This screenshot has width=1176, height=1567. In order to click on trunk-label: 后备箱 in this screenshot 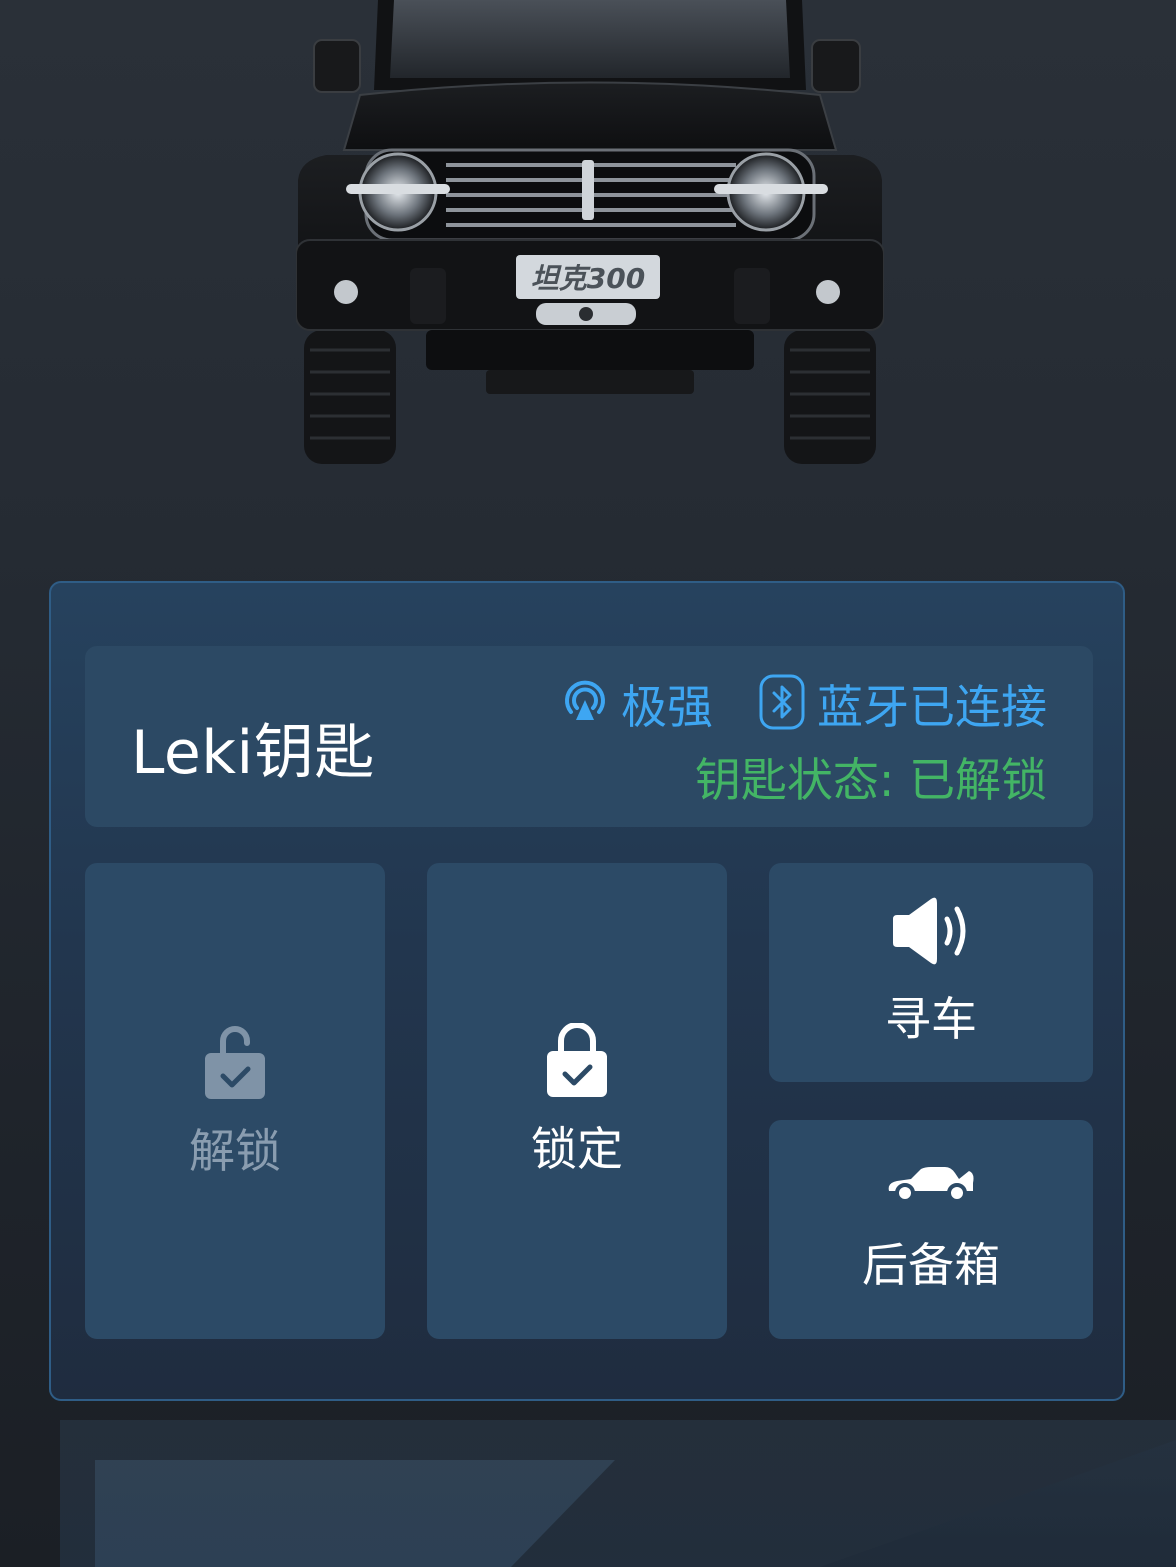, I will do `click(931, 1264)`.